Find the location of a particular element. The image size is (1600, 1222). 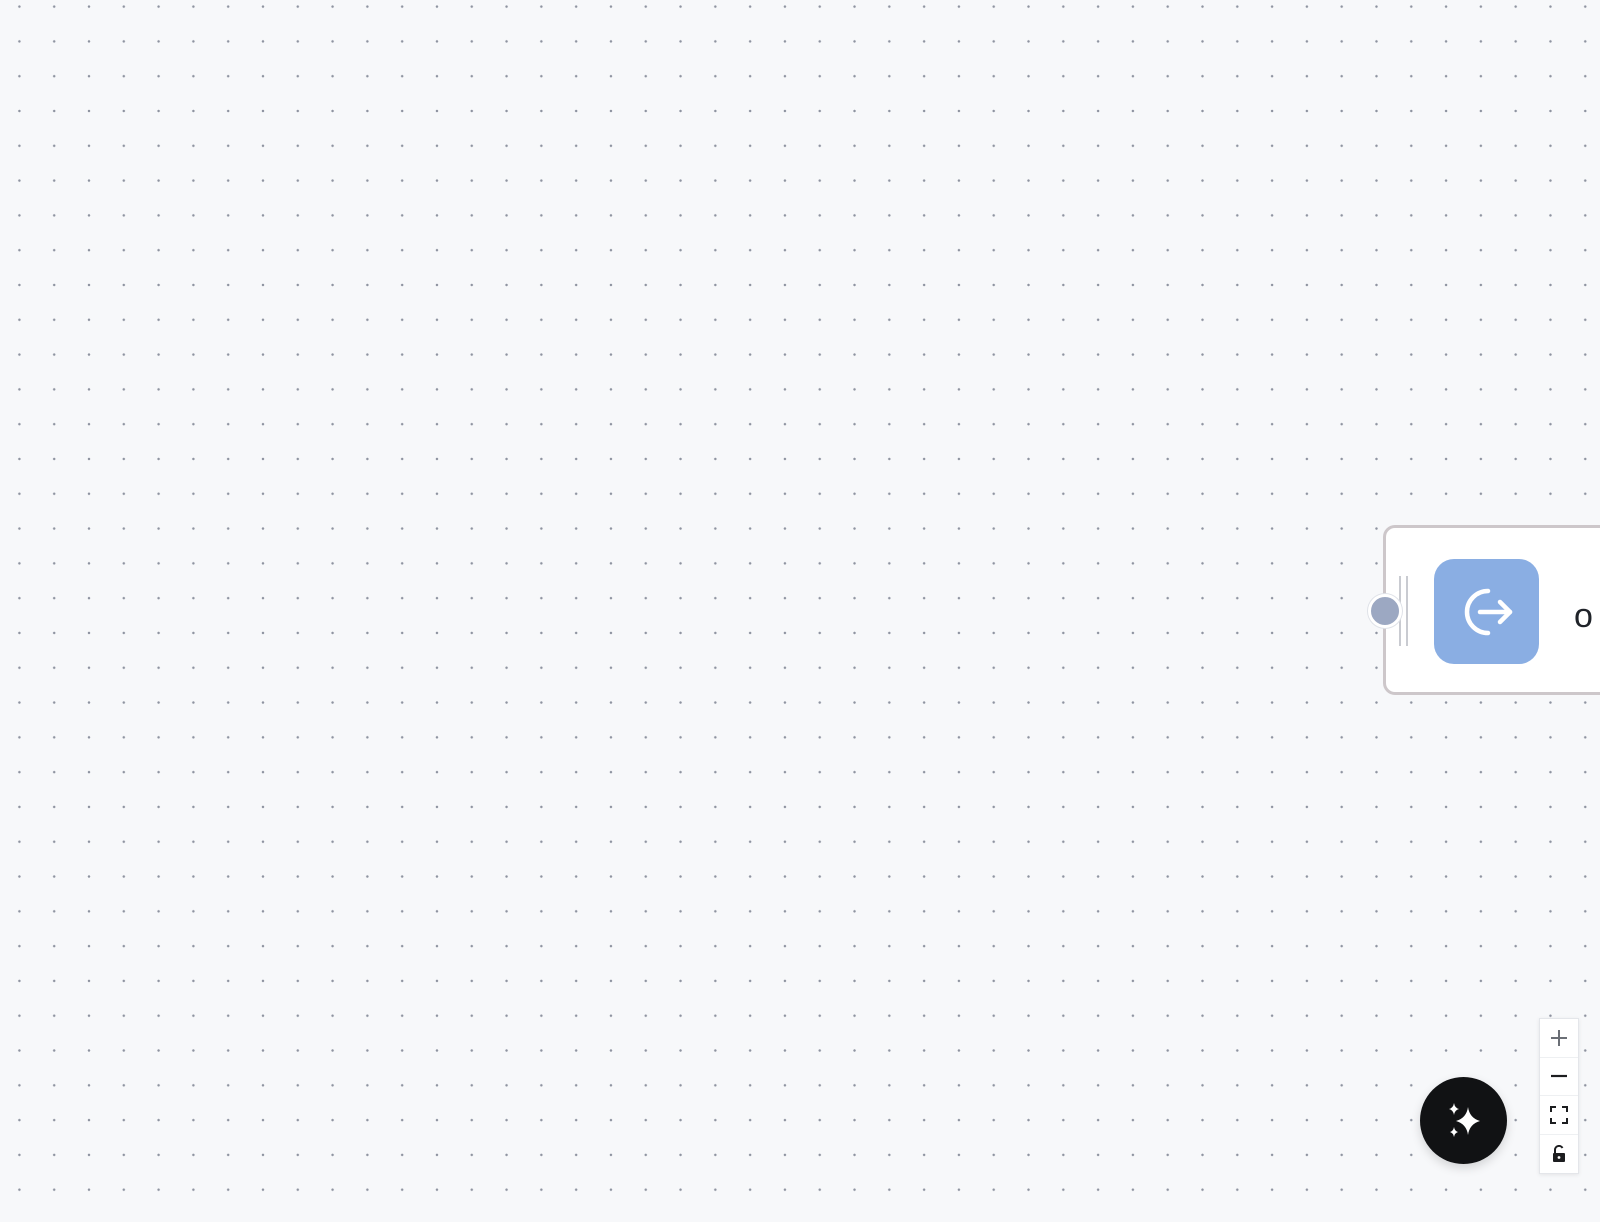

plus-icon is located at coordinates (1559, 1037).